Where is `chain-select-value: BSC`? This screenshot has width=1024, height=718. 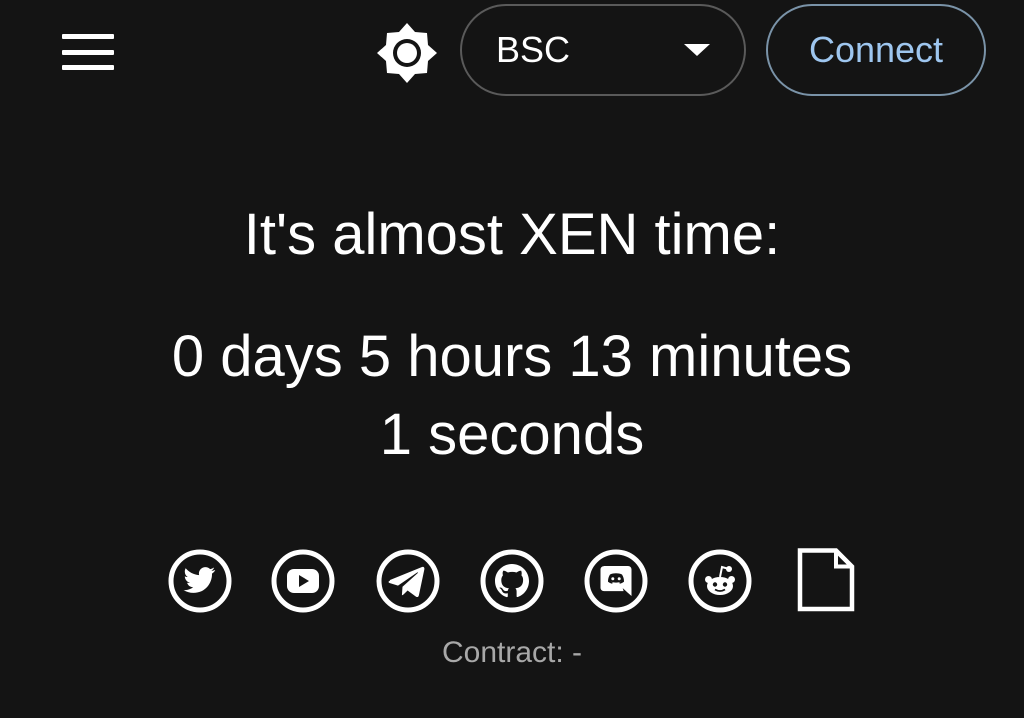 chain-select-value: BSC is located at coordinates (533, 49).